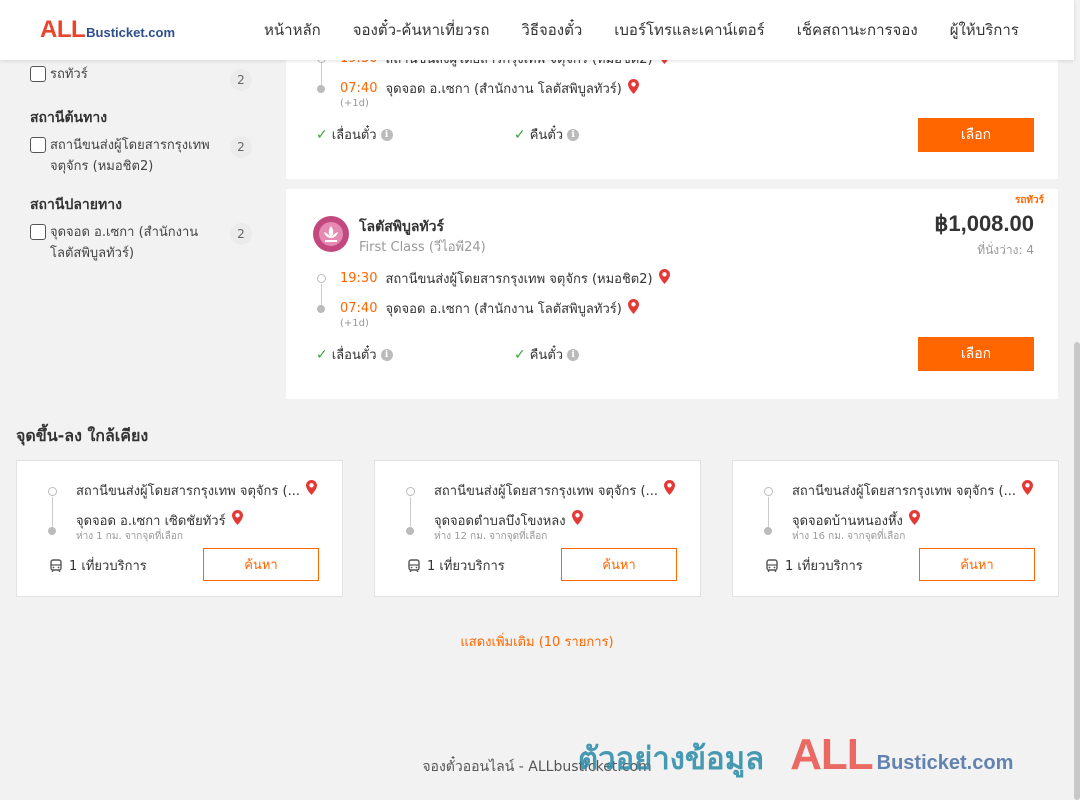 The height and width of the screenshot is (800, 1080). What do you see at coordinates (500, 521) in the screenshot?
I see `to-label: จุดจอดตำบลบึงโขงหลง` at bounding box center [500, 521].